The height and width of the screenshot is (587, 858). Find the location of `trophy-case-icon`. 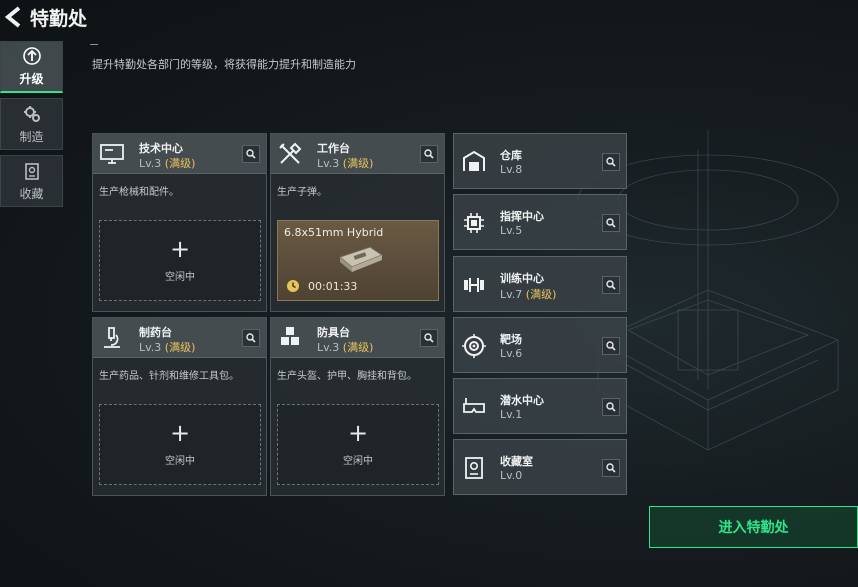

trophy-case-icon is located at coordinates (474, 468).